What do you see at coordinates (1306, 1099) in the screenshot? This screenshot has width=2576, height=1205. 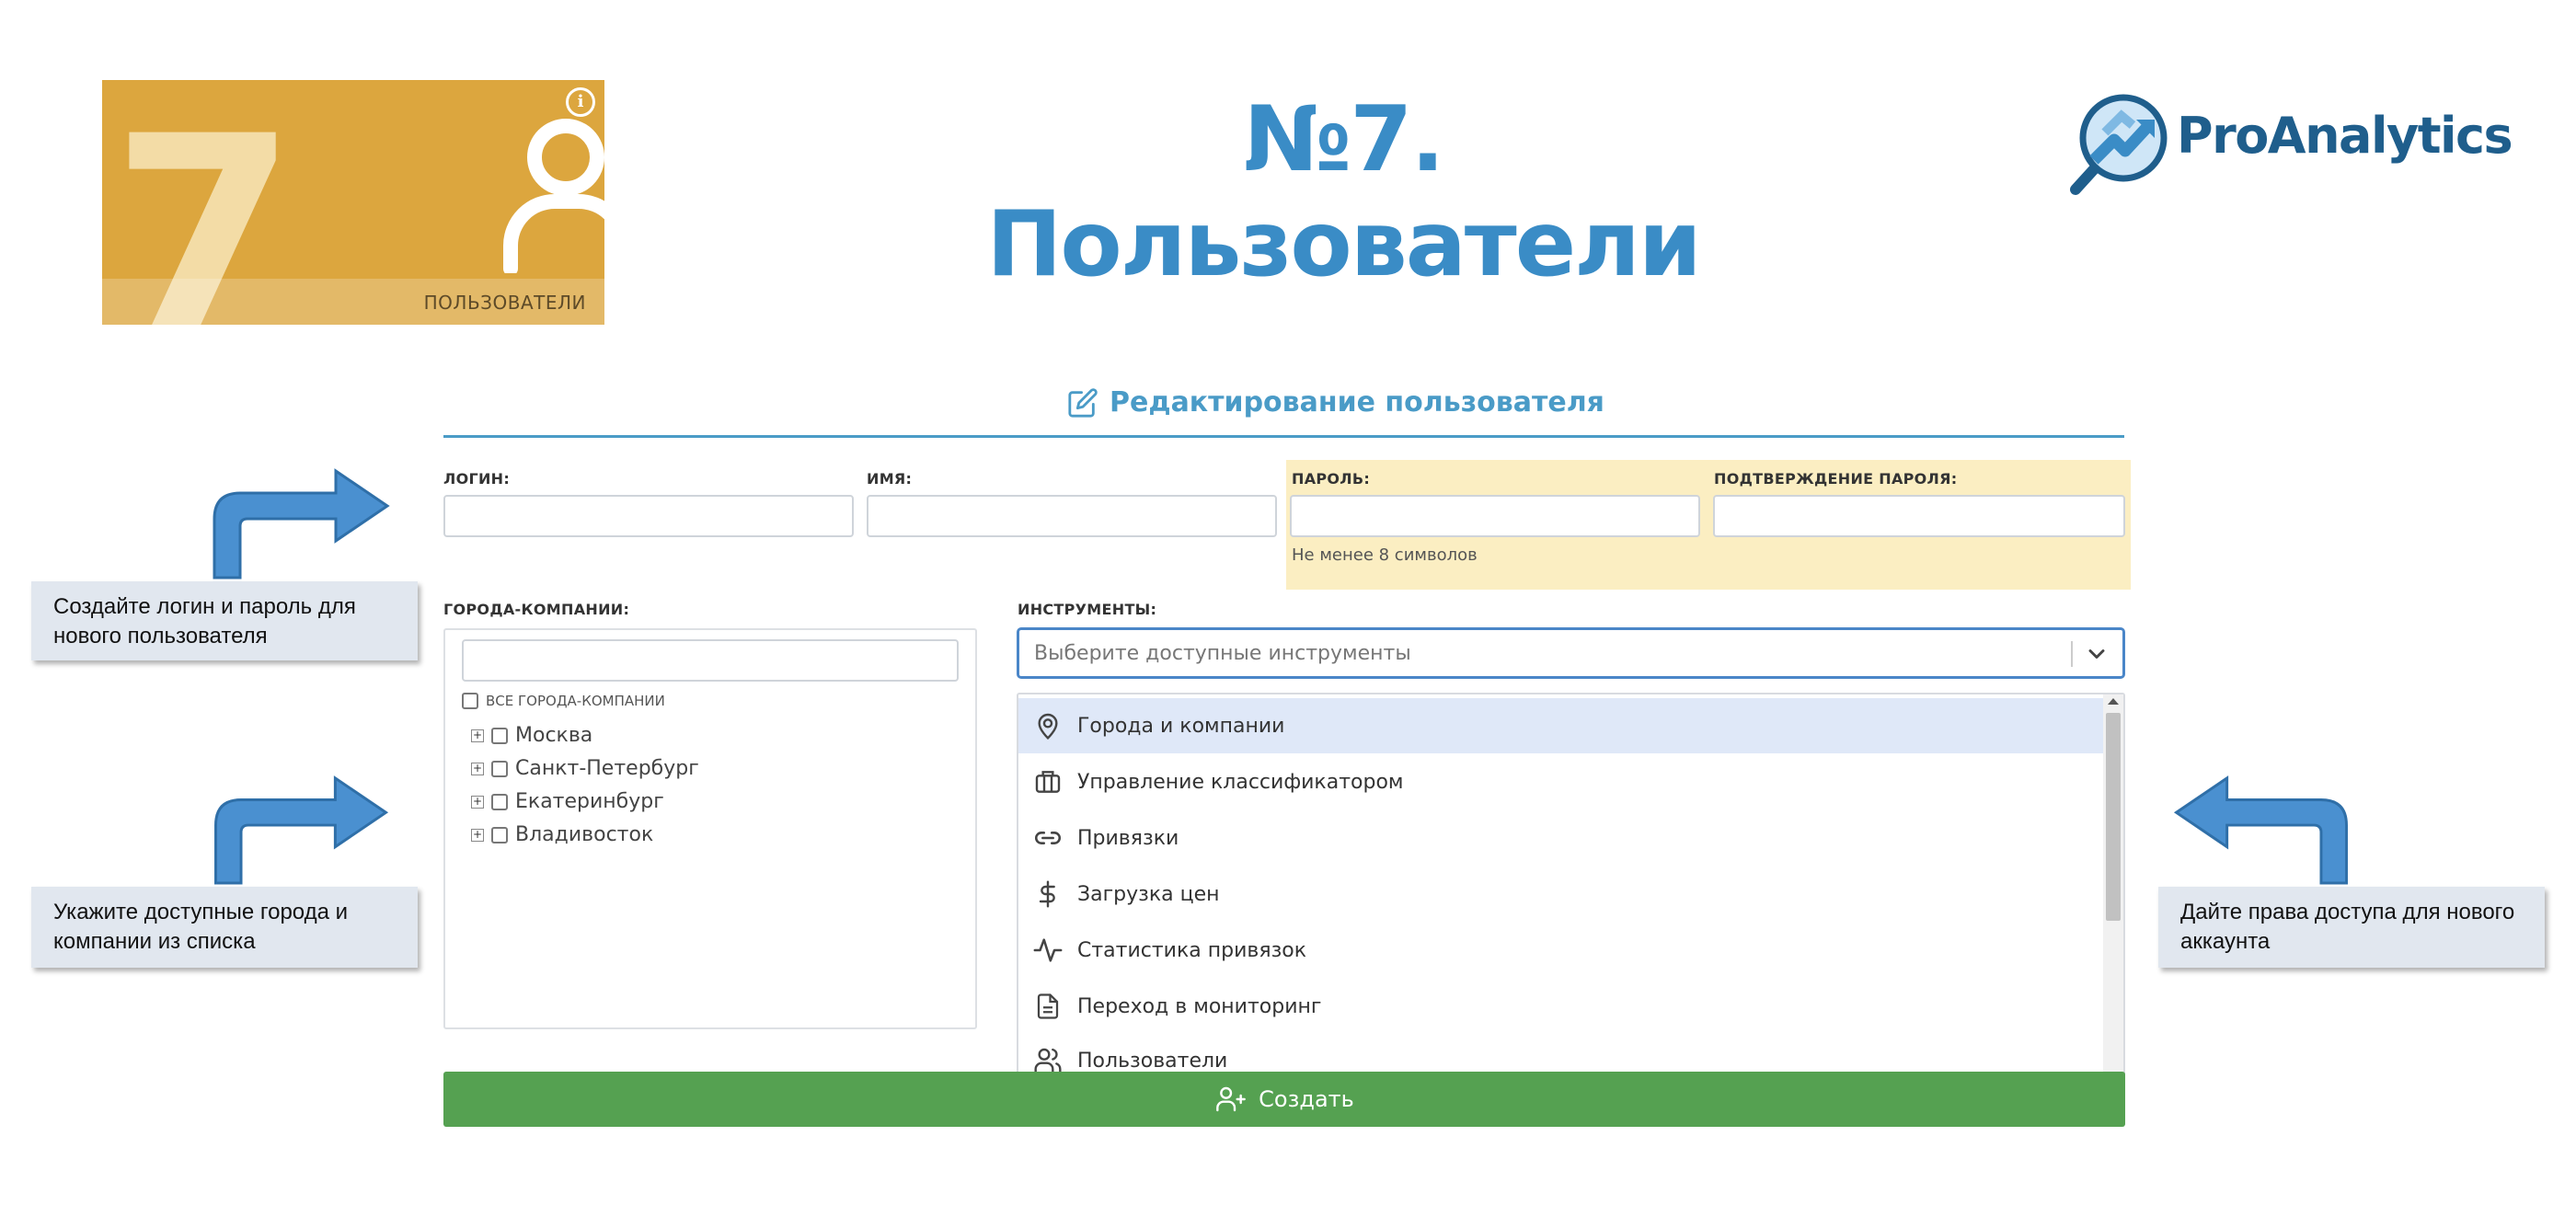 I see `create-button-label: Создать` at bounding box center [1306, 1099].